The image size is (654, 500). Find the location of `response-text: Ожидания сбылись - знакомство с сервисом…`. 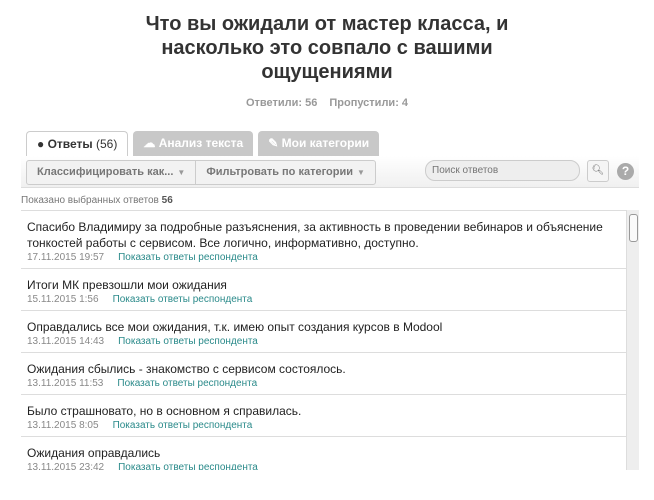

response-text: Ожидания сбылись - знакомство с сервисом… is located at coordinates (186, 369).